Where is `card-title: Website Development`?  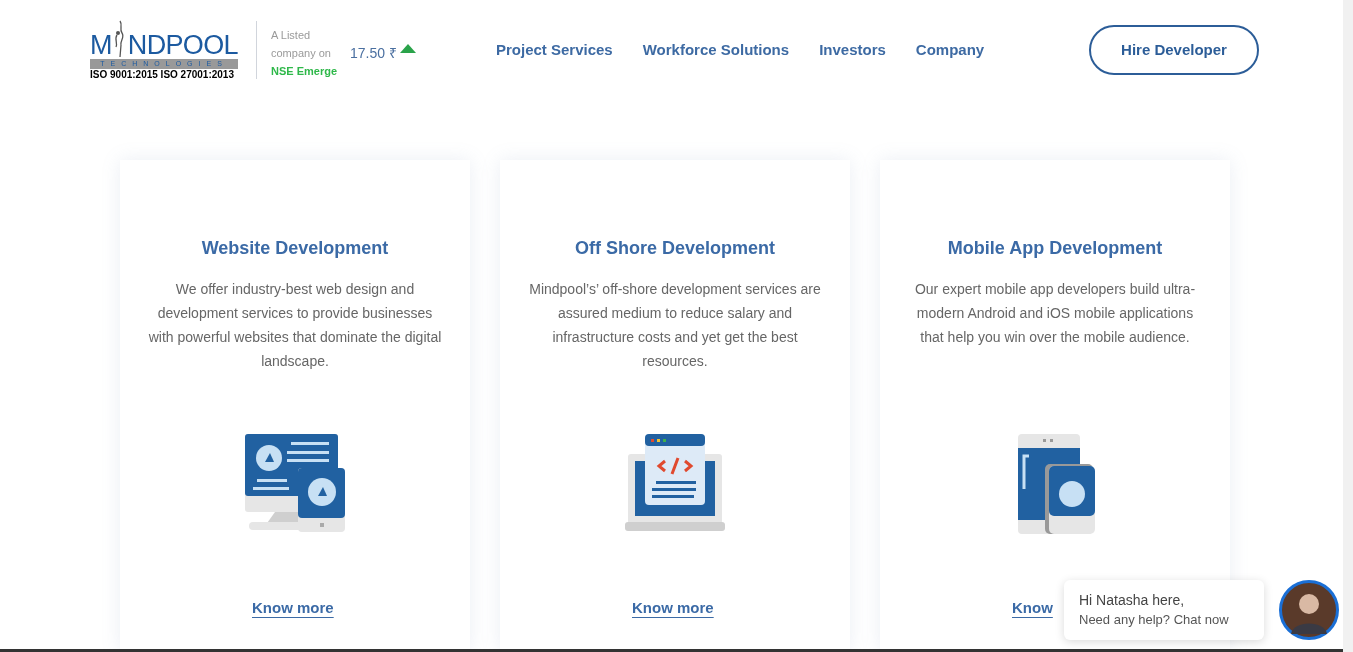
card-title: Website Development is located at coordinates (295, 248).